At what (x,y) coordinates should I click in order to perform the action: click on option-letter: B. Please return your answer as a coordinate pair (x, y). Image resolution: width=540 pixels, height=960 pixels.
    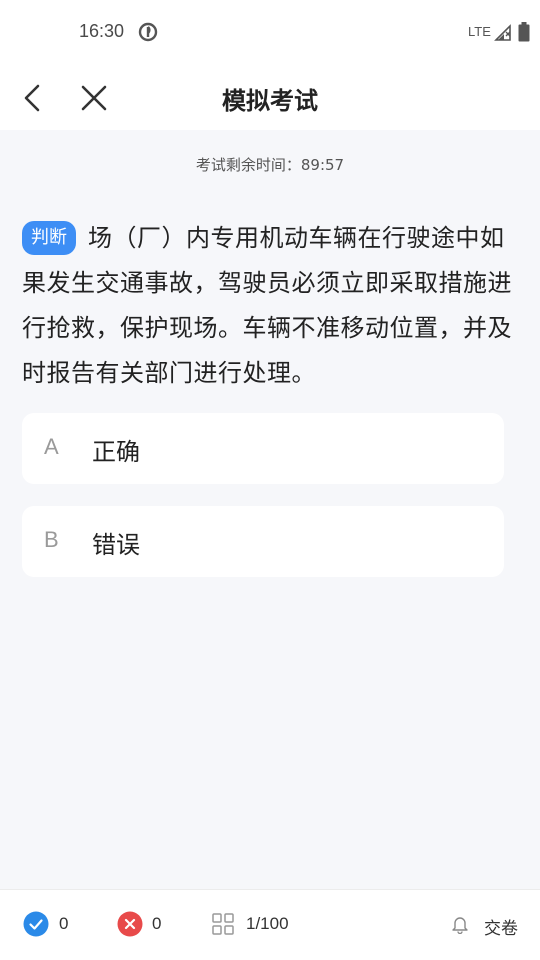
    Looking at the image, I should click on (51, 539).